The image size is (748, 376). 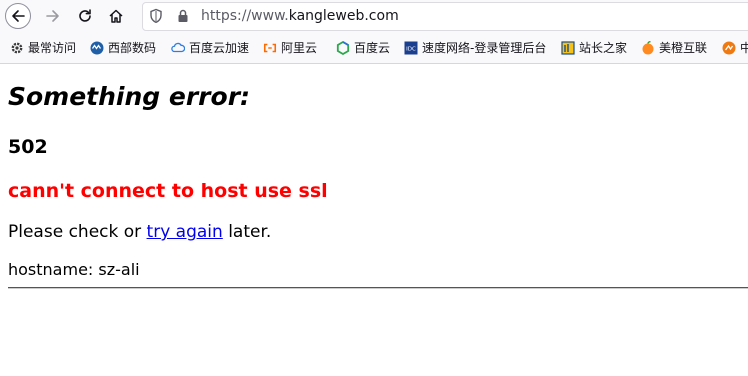 What do you see at coordinates (129, 96) in the screenshot?
I see `error-title: Something error:` at bounding box center [129, 96].